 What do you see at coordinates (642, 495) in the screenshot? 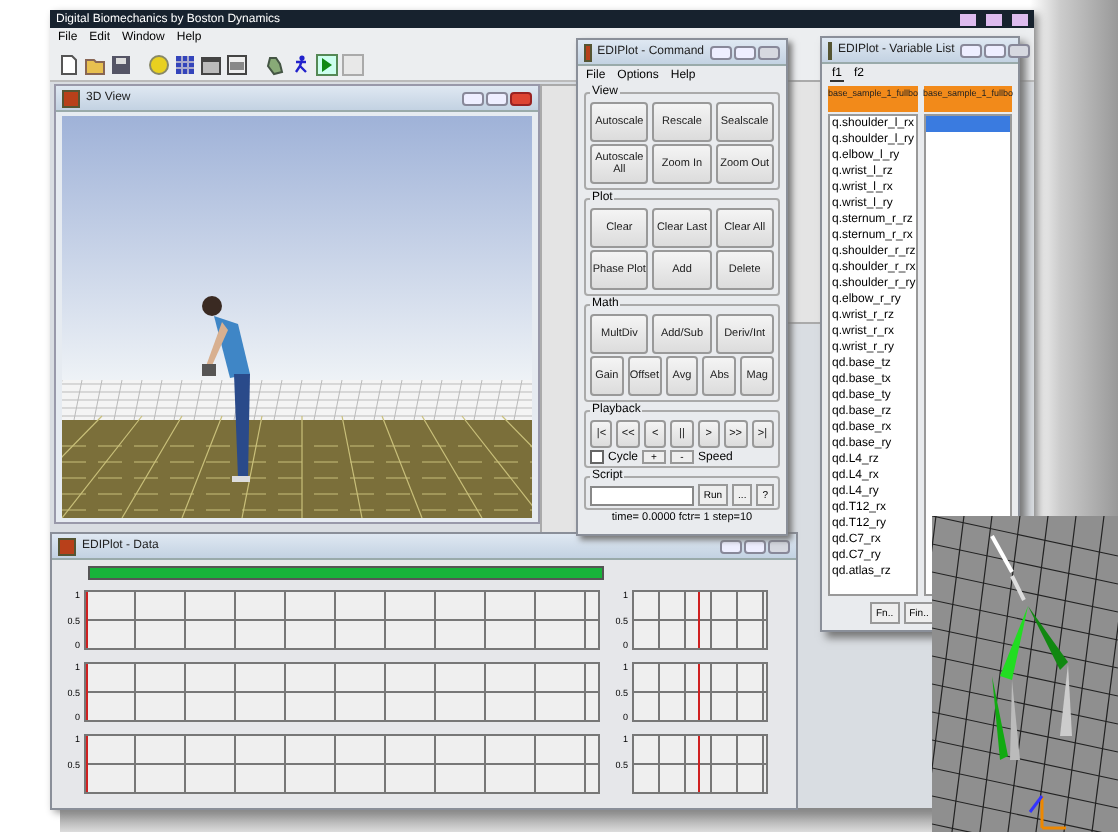
I see `script-field` at bounding box center [642, 495].